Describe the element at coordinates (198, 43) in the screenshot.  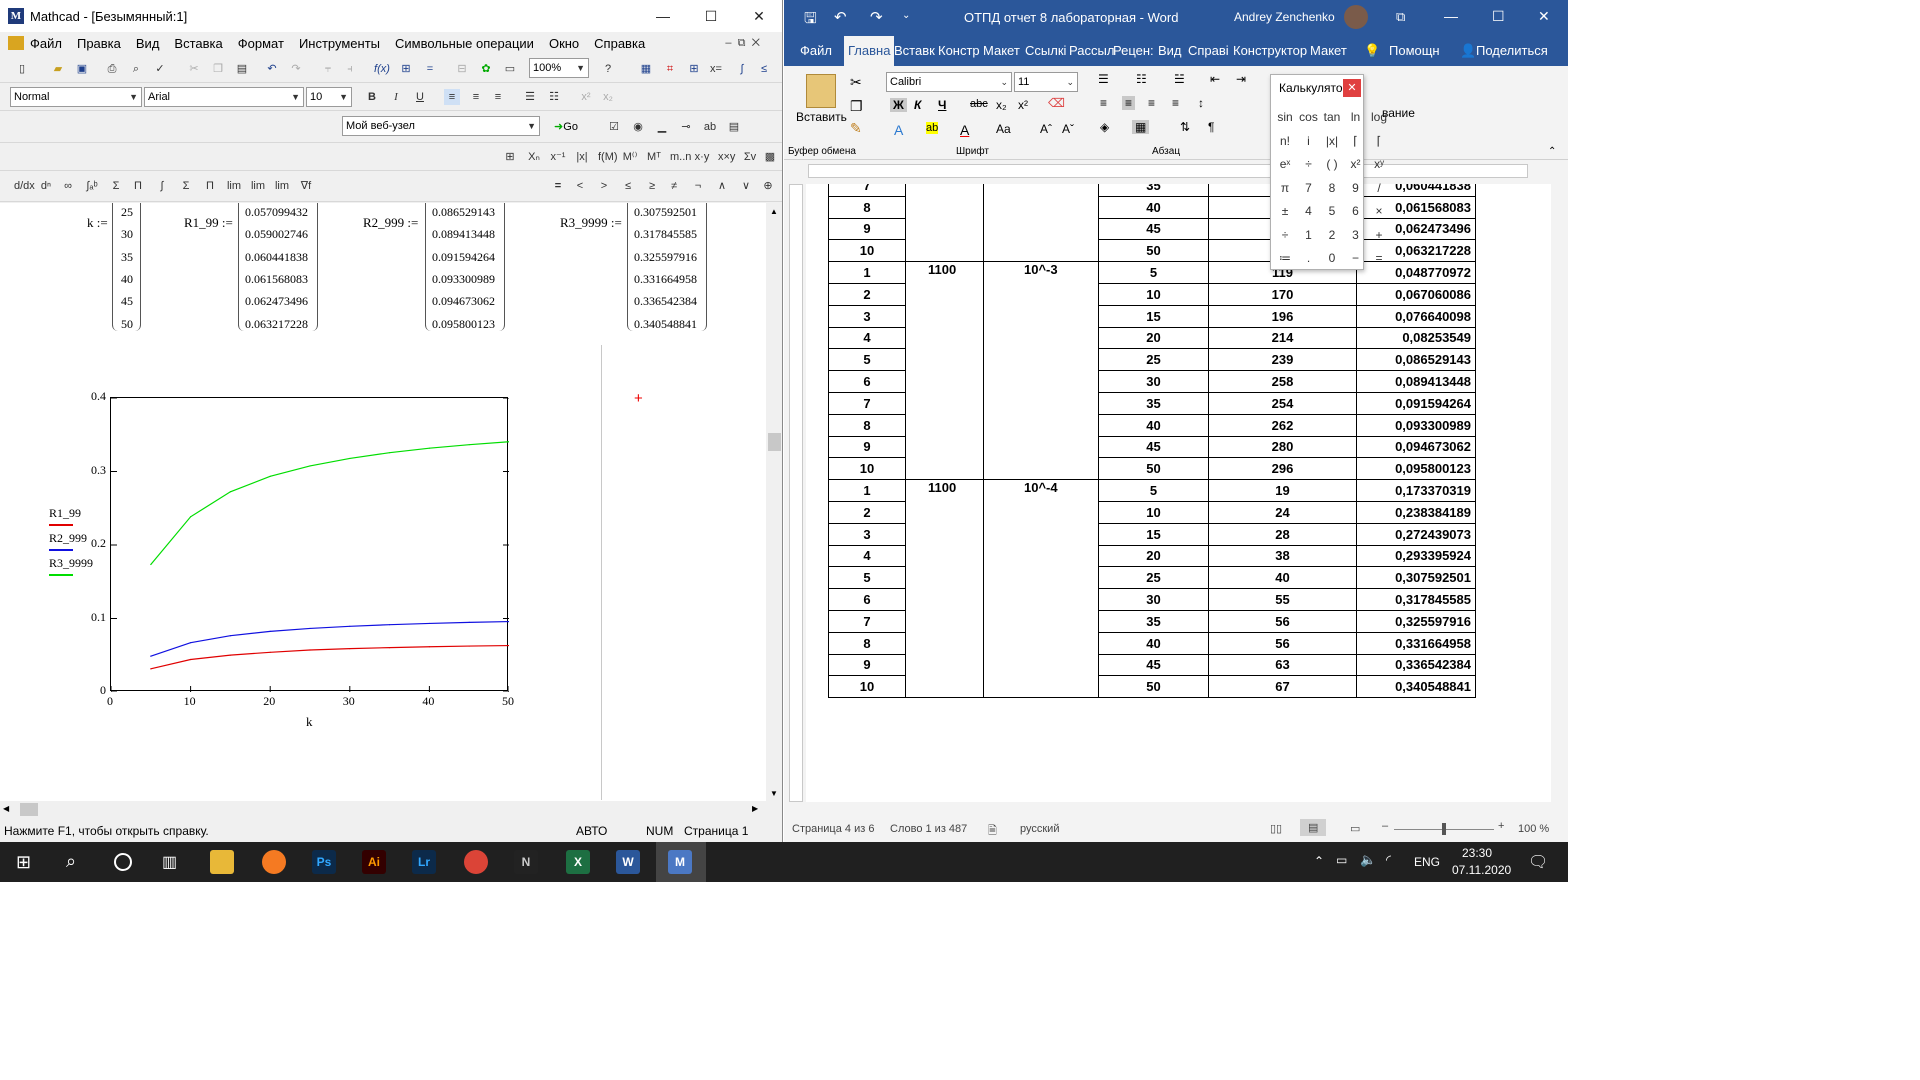
I see `menu-insert: Вставка` at that location.